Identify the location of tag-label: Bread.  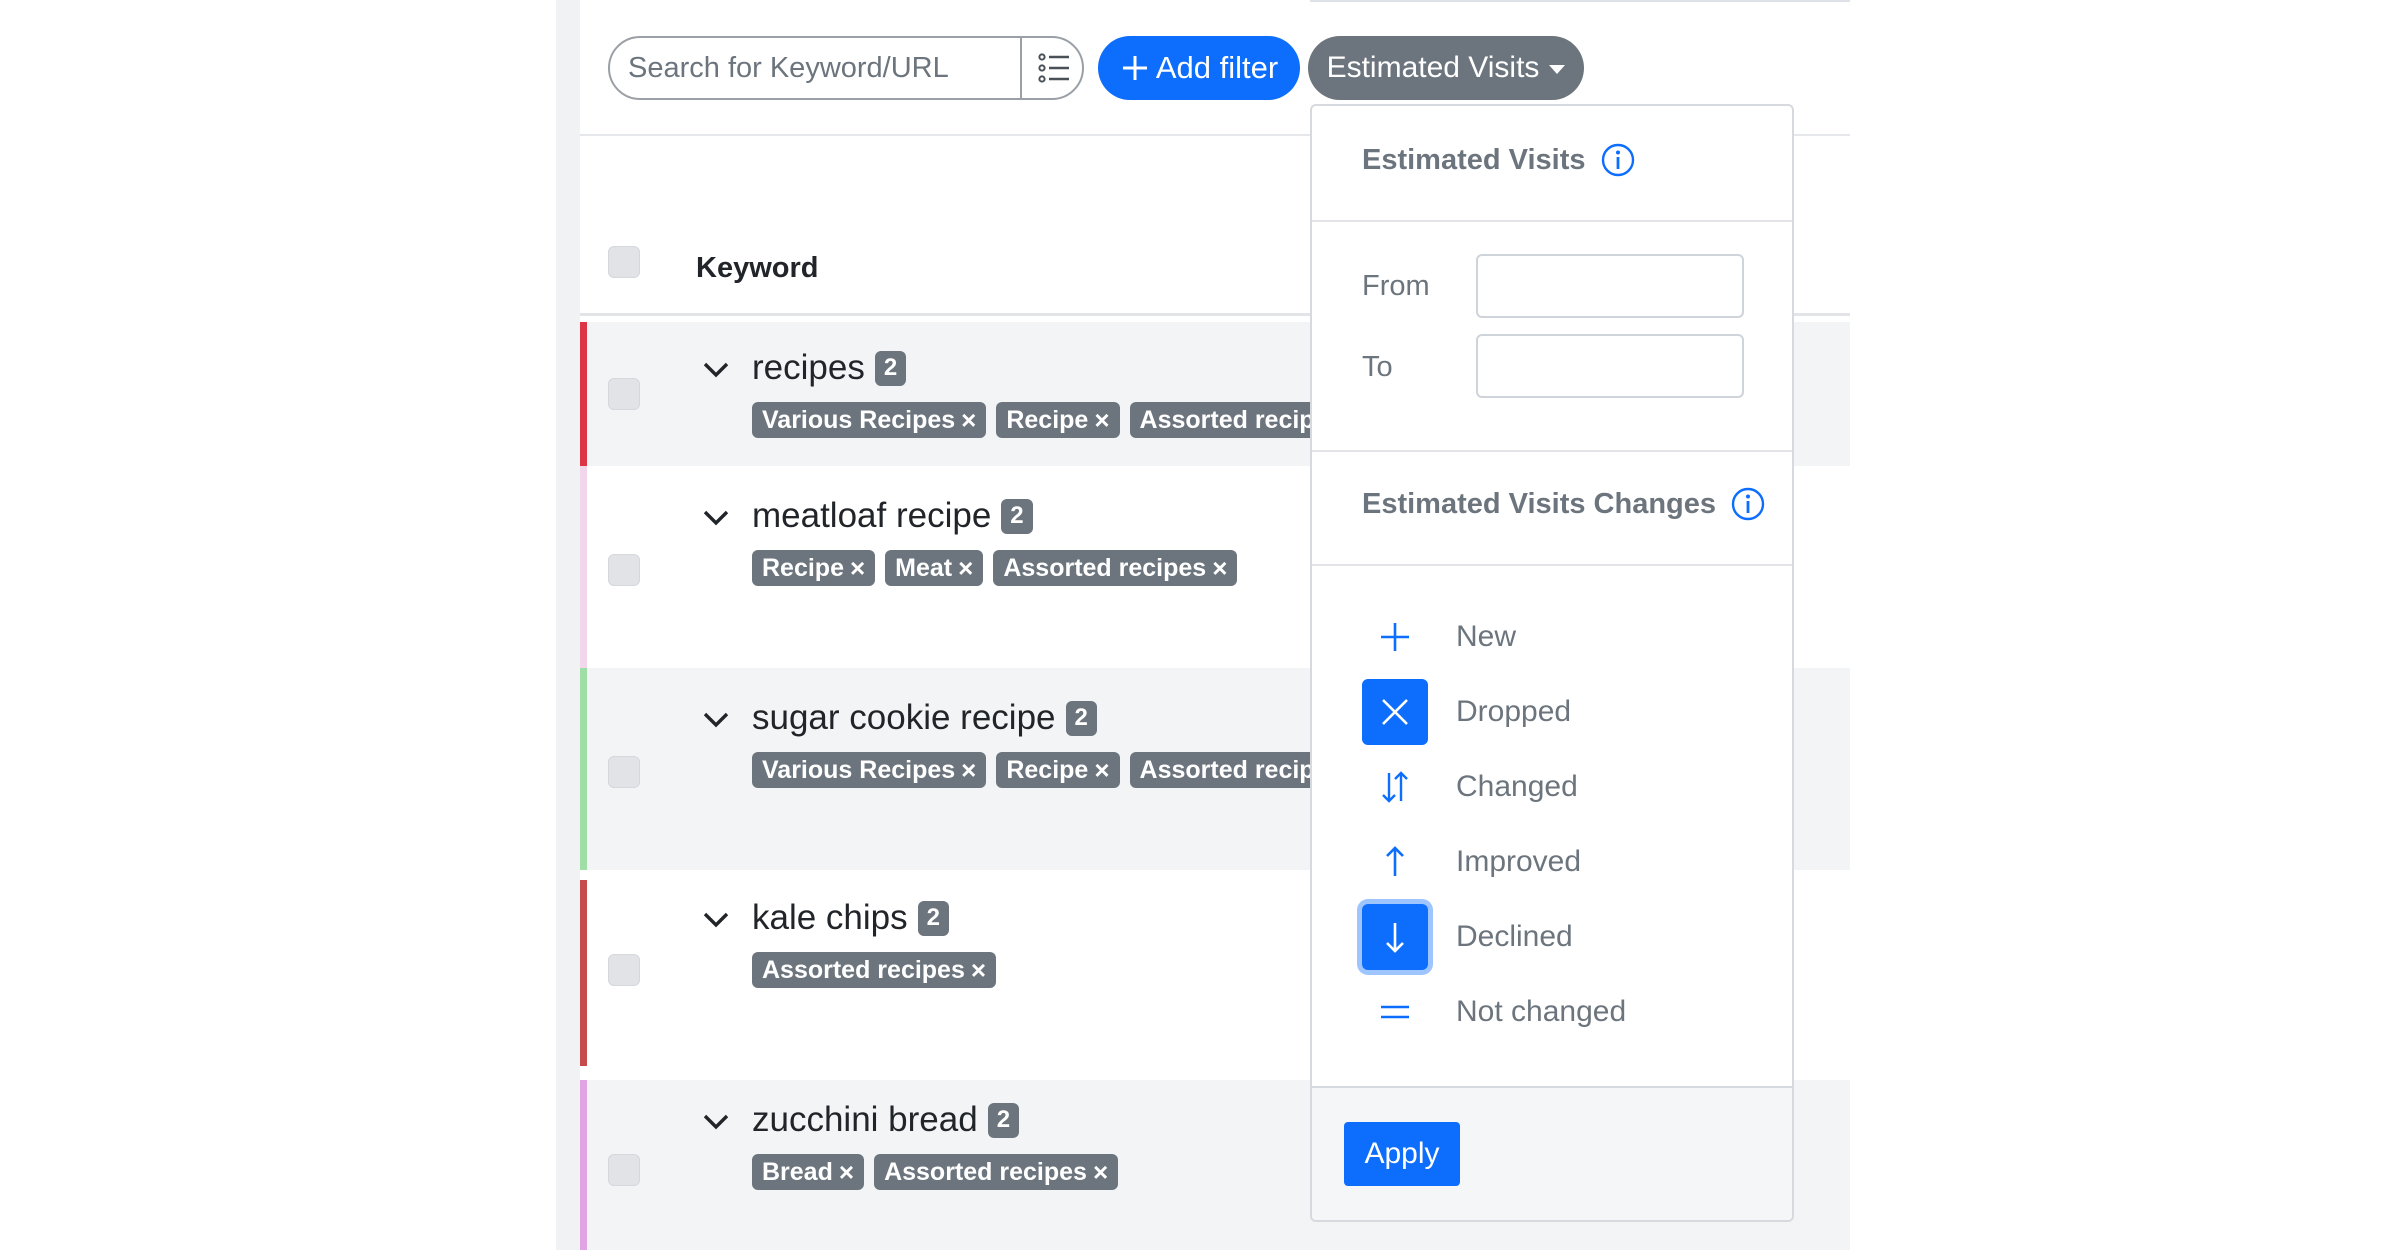
(797, 1172).